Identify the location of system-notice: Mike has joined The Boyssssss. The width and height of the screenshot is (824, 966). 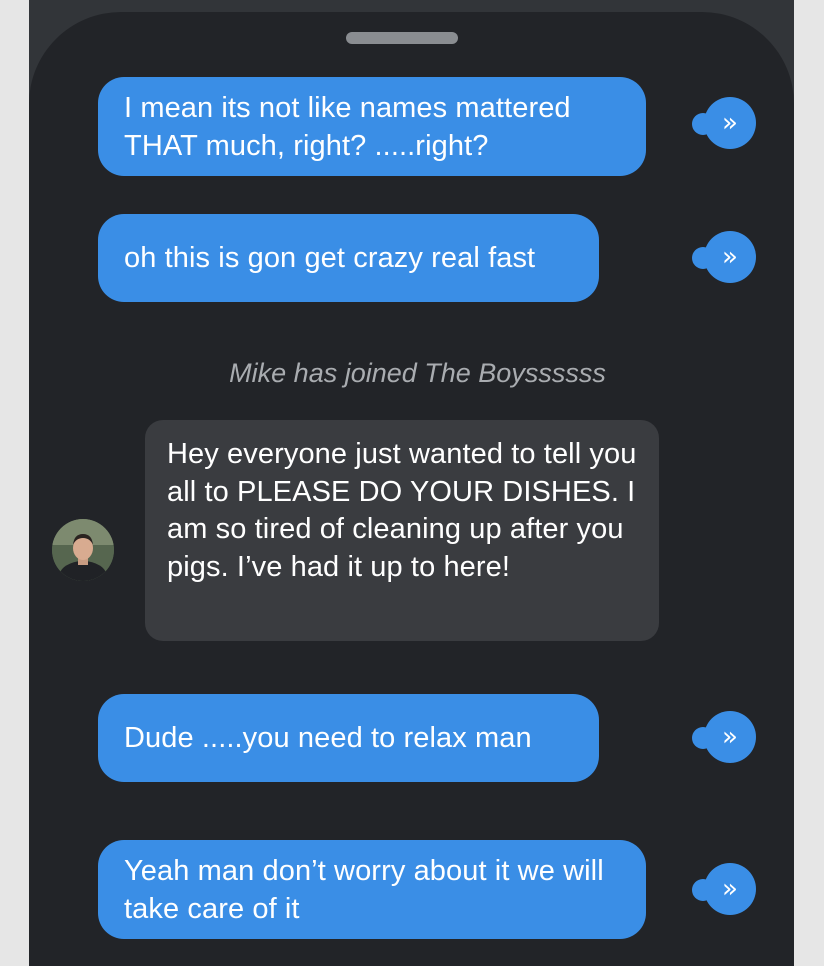
(417, 373).